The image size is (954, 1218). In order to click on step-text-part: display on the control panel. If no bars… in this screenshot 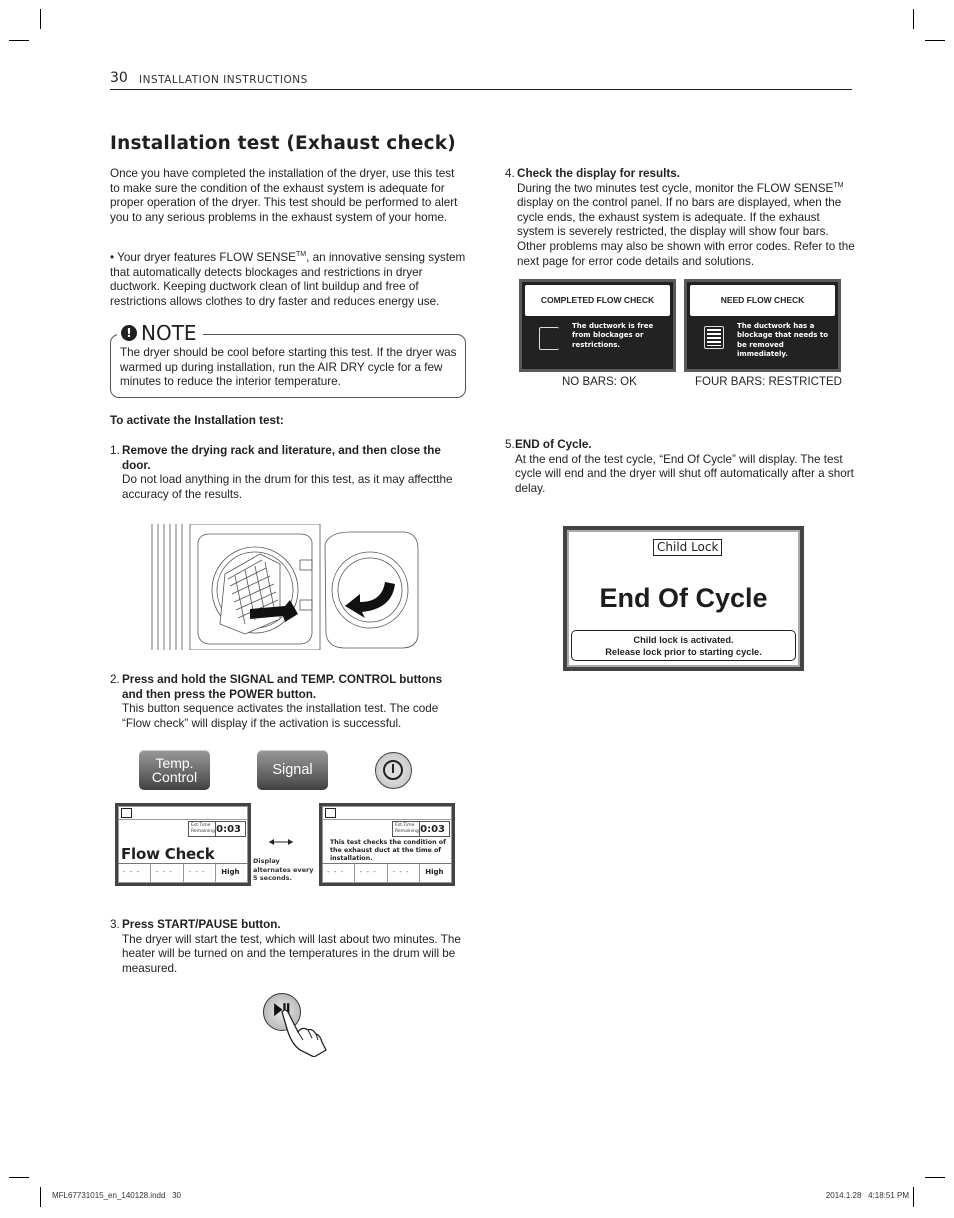, I will do `click(686, 232)`.